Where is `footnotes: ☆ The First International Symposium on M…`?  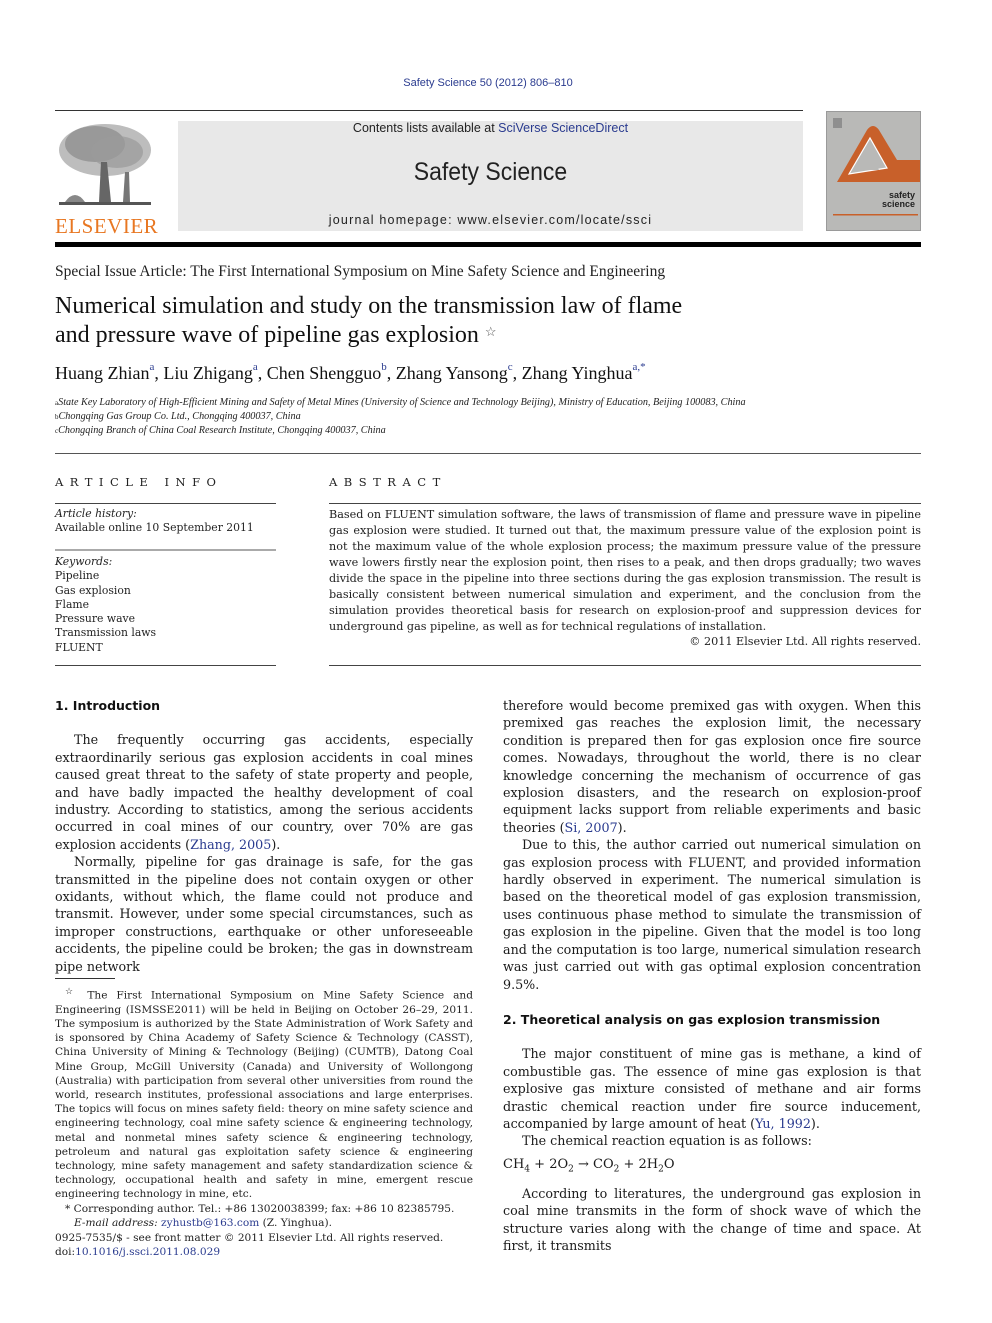
footnotes: ☆ The First International Symposium on M… is located at coordinates (264, 1107).